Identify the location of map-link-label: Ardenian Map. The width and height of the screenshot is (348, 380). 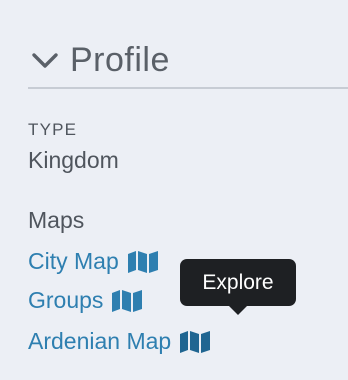
(100, 341).